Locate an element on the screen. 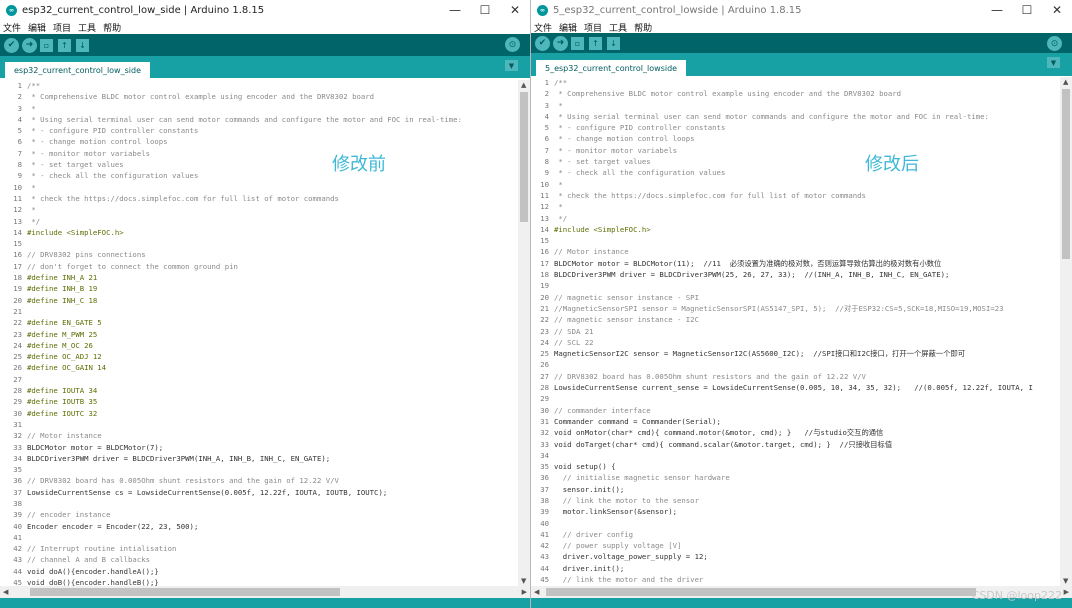  code-line: 10 * is located at coordinates (259, 187).